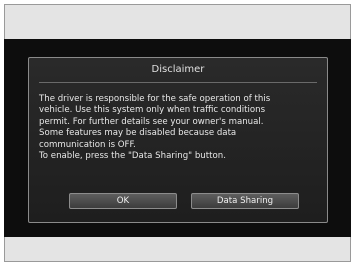  What do you see at coordinates (178, 69) in the screenshot?
I see `dialog-title: Disclaimer` at bounding box center [178, 69].